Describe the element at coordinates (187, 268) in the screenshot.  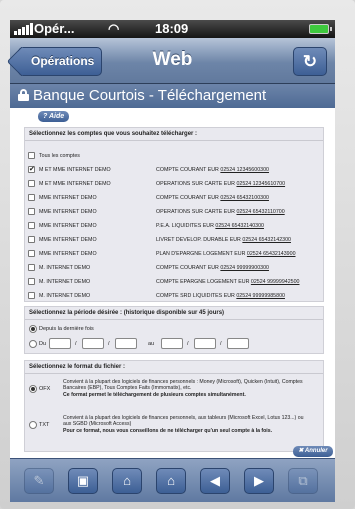
I see `account-type: COMPTE COURANT EUR` at that location.